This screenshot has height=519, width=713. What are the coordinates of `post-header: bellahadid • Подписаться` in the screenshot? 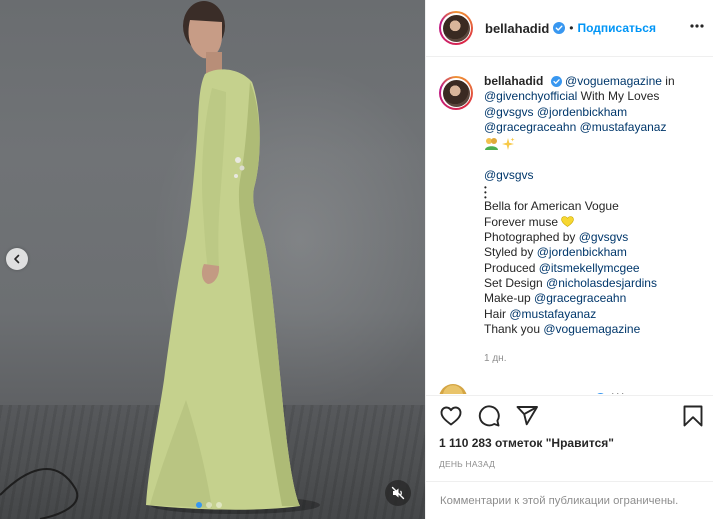 It's located at (569, 28).